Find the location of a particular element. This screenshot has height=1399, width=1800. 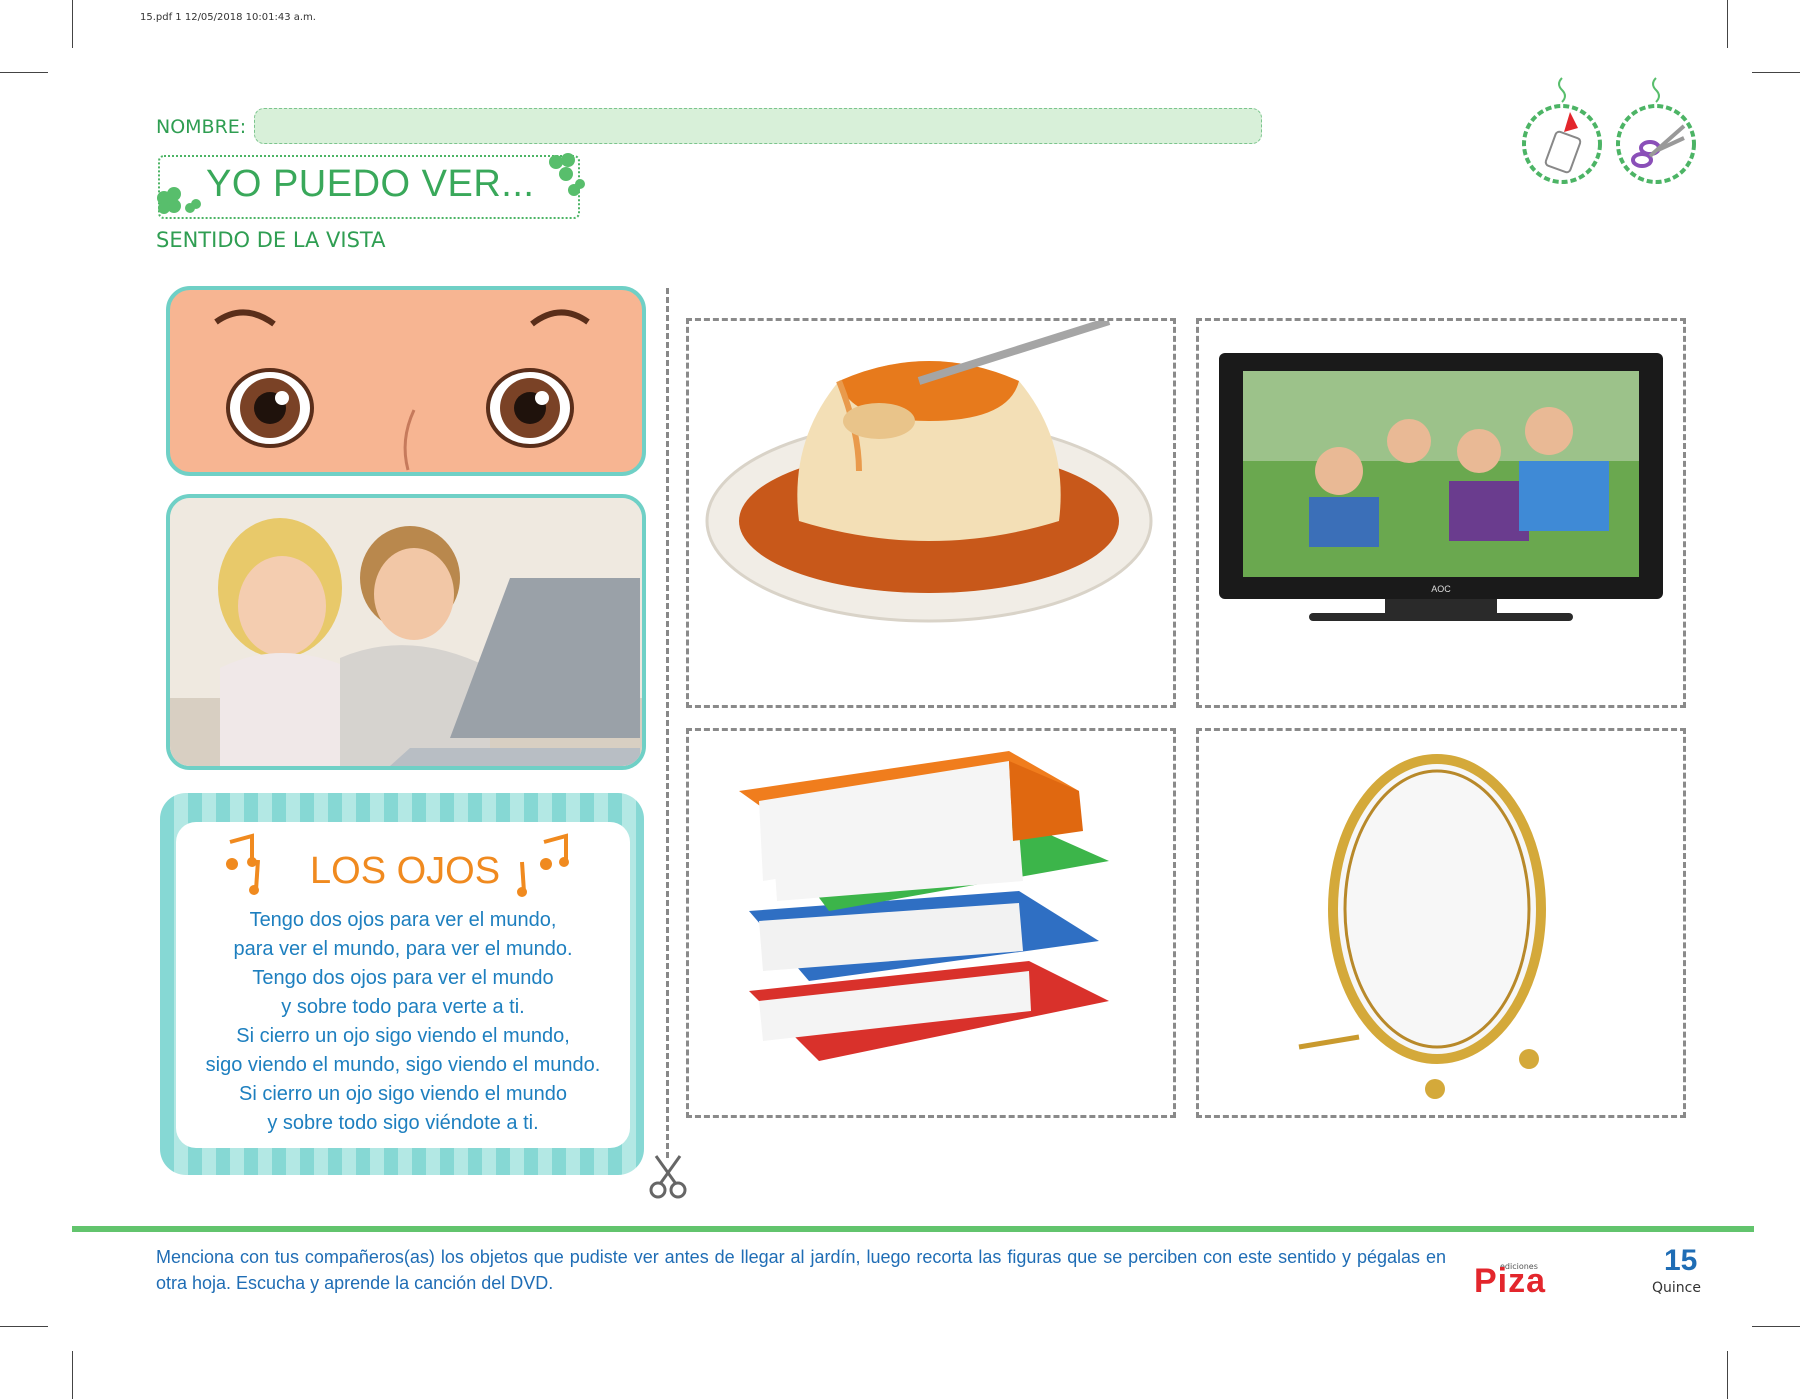

cut-line is located at coordinates (667, 723).